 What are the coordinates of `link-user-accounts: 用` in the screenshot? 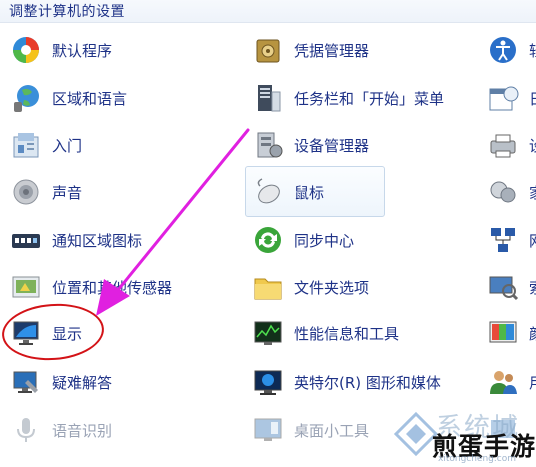 It's located at (511, 382).